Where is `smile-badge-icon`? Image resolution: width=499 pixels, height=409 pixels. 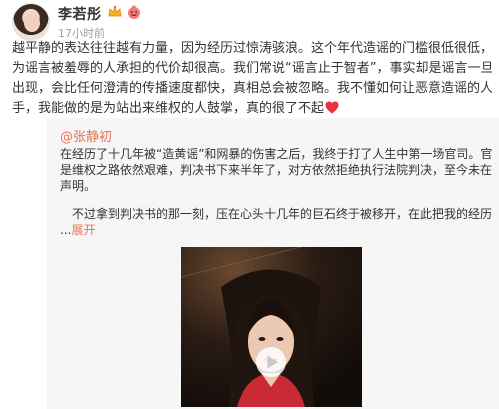 smile-badge-icon is located at coordinates (134, 12).